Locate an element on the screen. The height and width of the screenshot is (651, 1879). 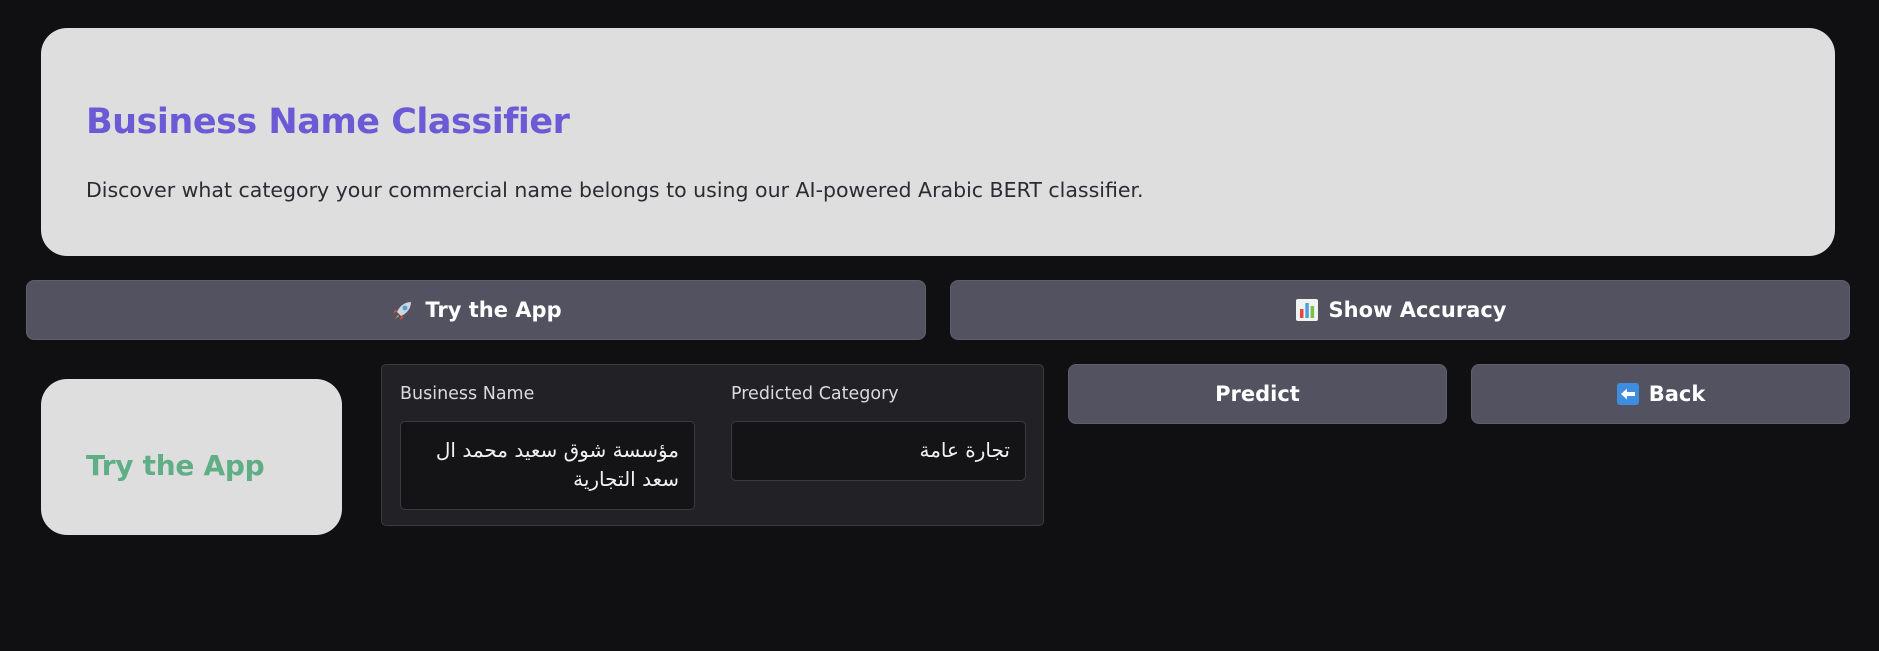
left-arrow-icon is located at coordinates (1628, 394).